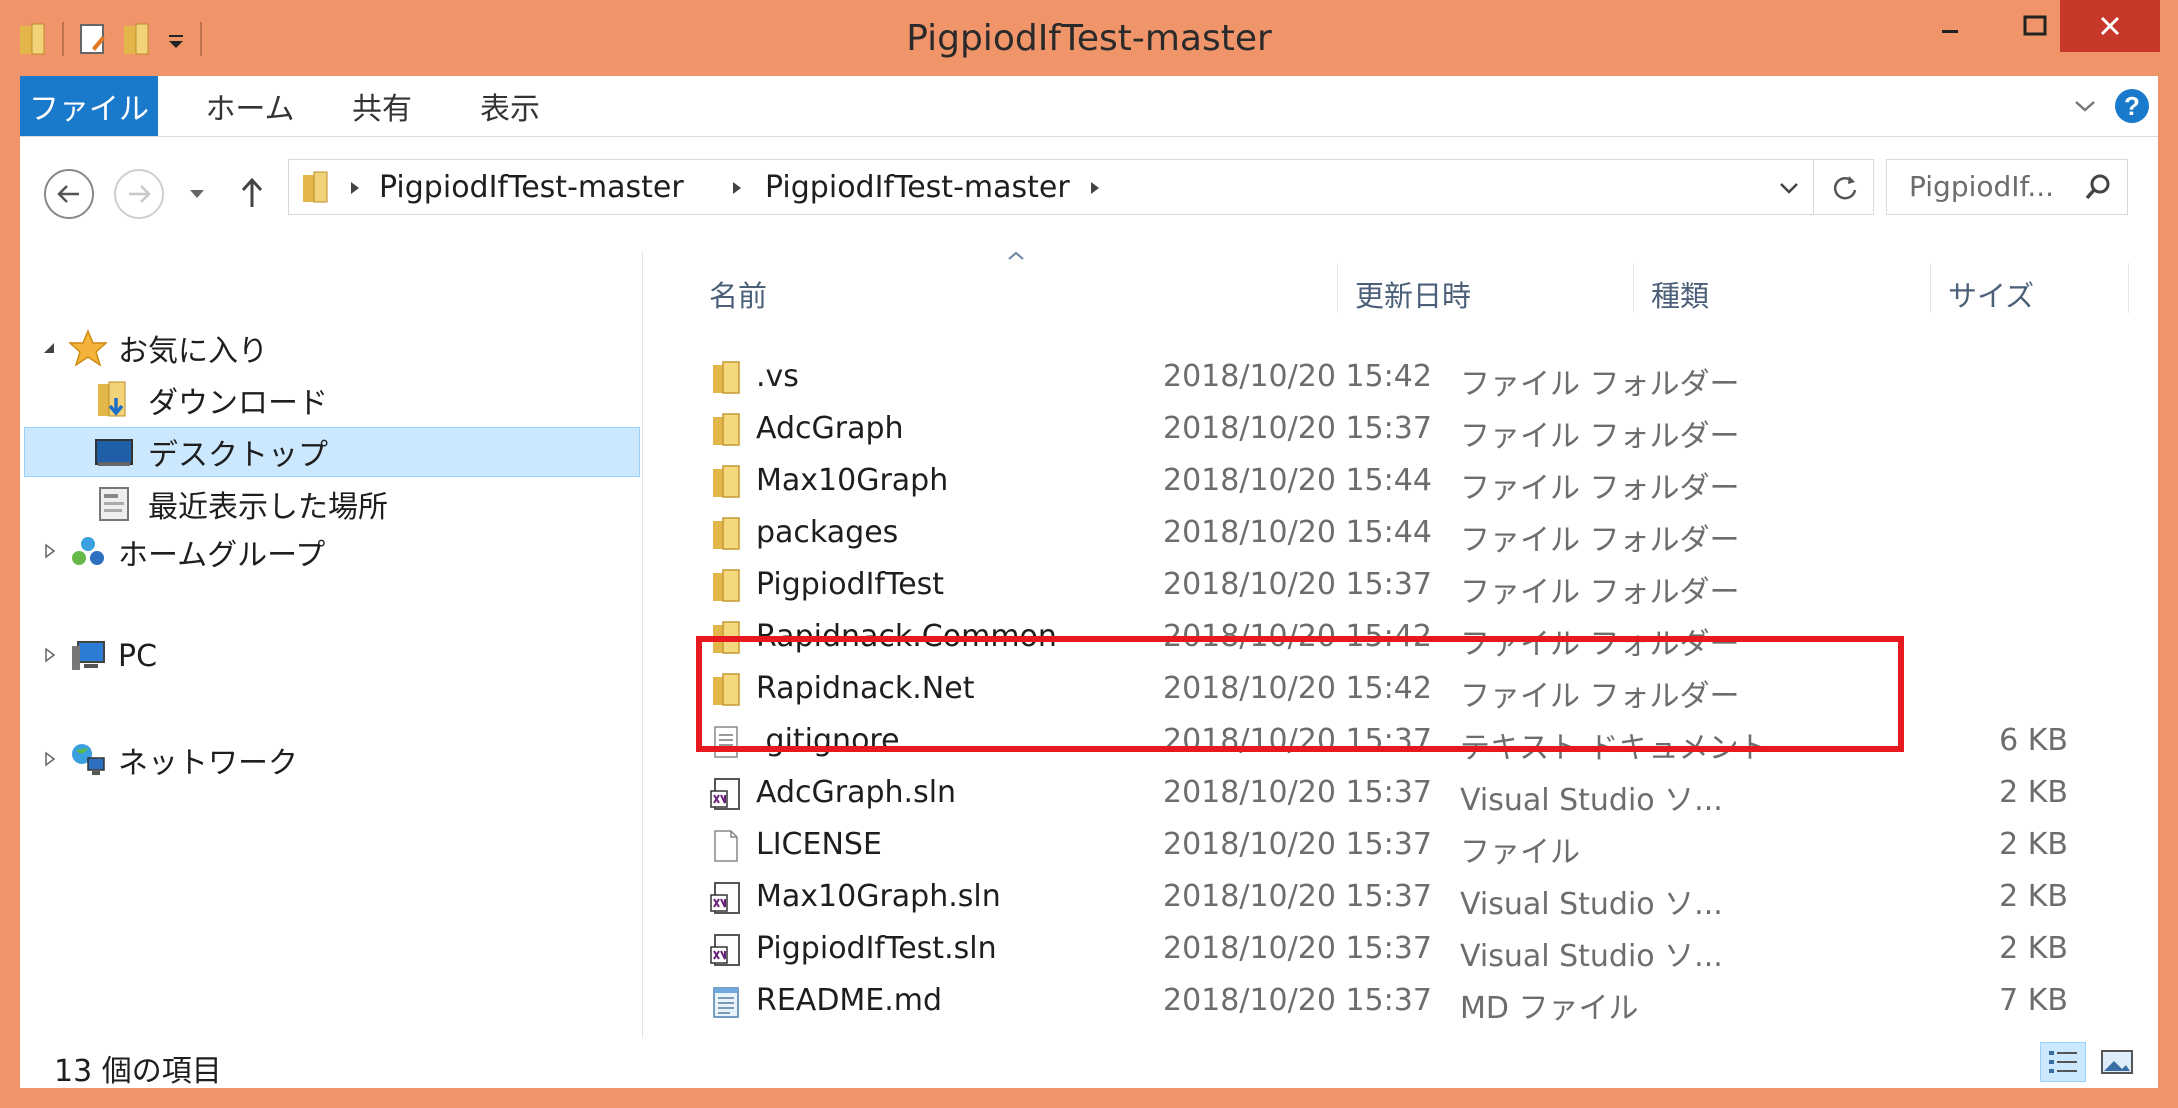  I want to click on file-row: PigpiodIfTest 2018/10/20 15:37 ファイル フォルダー, so click(1400, 585).